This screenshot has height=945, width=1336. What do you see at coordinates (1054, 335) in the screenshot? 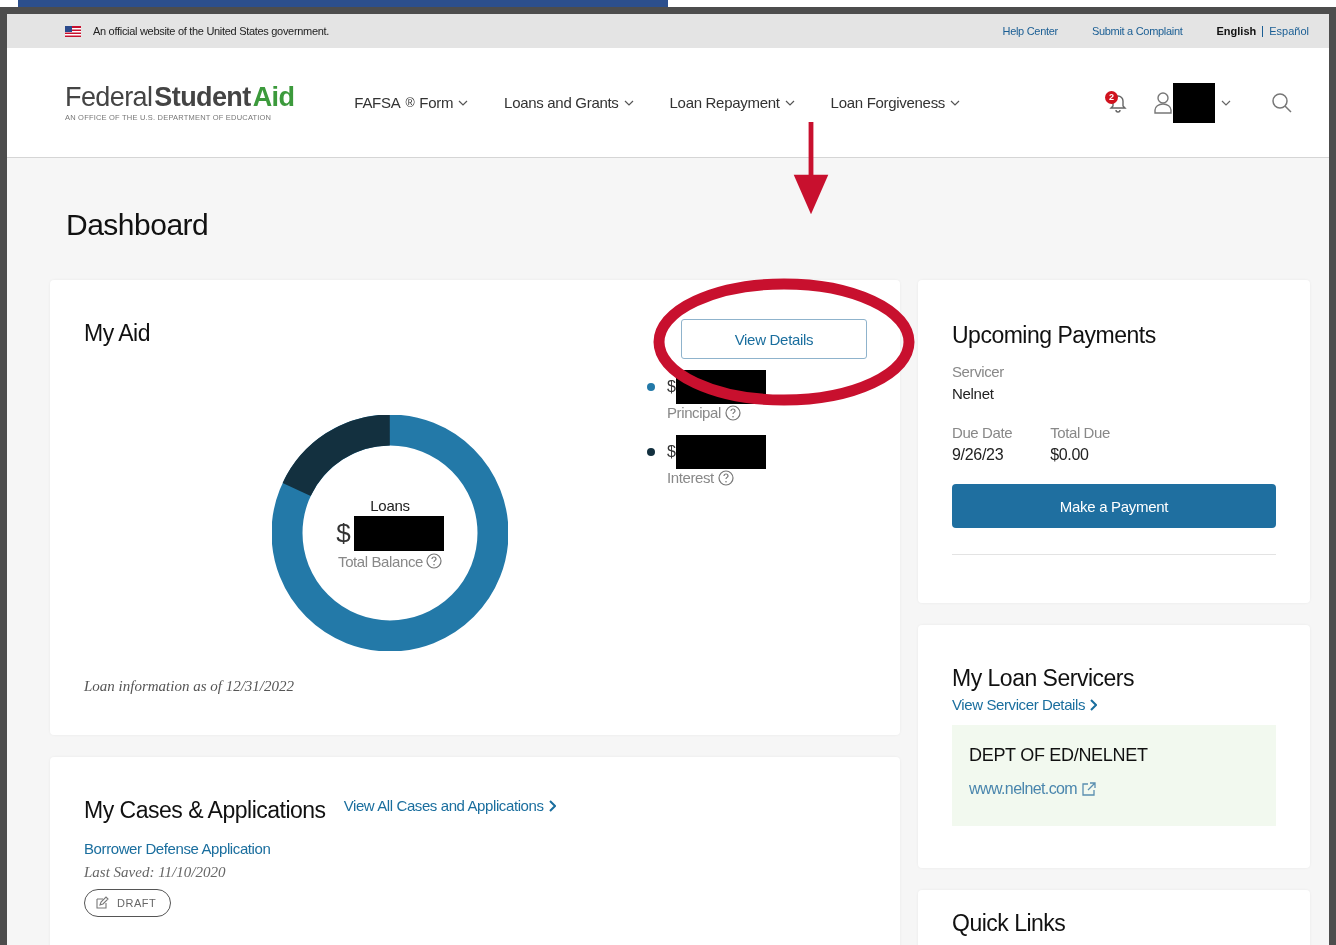
I see `card-title: Upcoming Payments` at bounding box center [1054, 335].